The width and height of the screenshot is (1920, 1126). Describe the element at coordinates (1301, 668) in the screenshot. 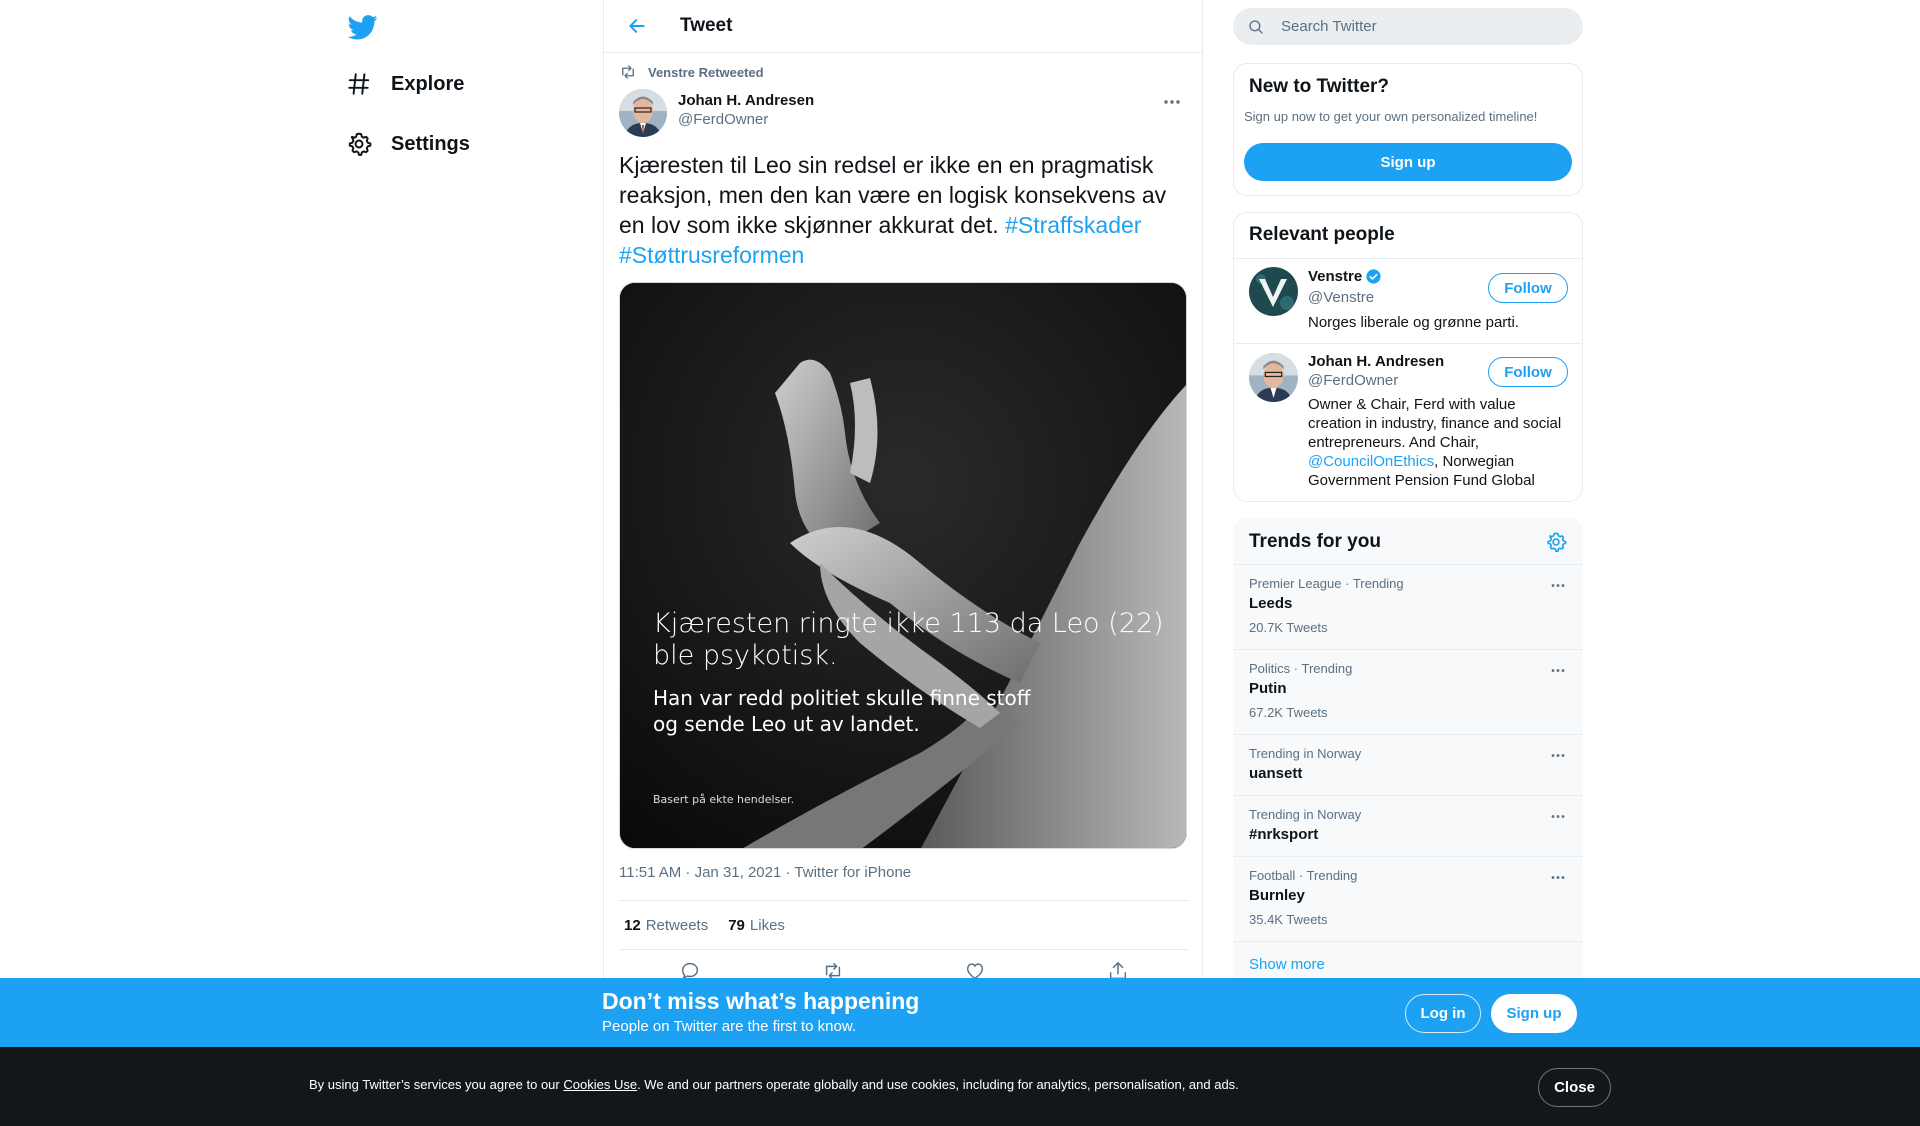

I see `trend-context: Politics · Trending` at that location.